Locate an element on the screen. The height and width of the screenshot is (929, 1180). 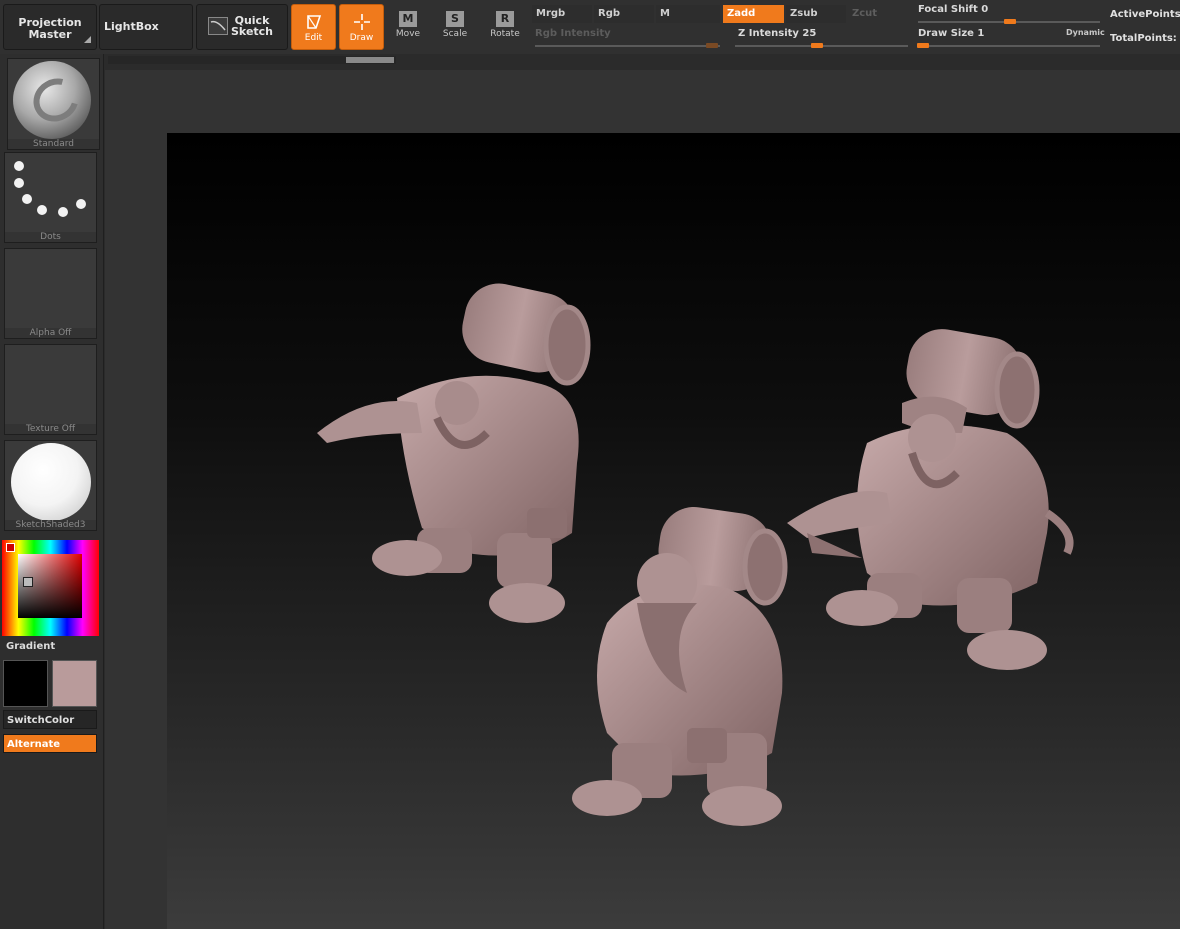
alternate-button: Alternate is located at coordinates (50, 743).